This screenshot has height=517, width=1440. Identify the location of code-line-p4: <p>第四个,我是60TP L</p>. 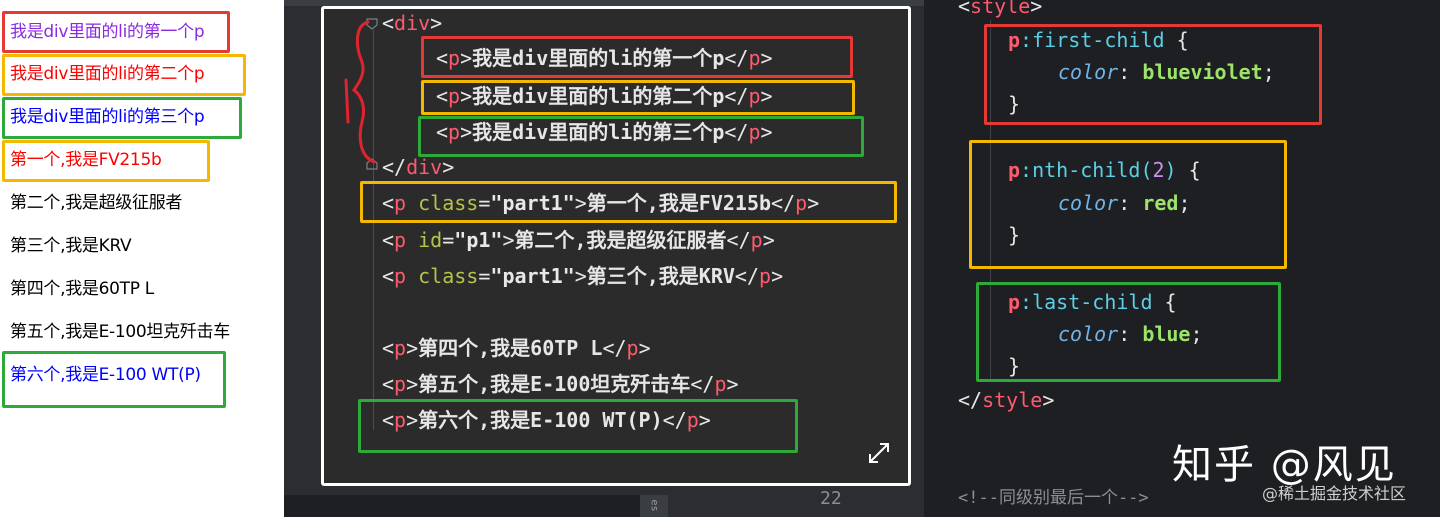
(516, 348).